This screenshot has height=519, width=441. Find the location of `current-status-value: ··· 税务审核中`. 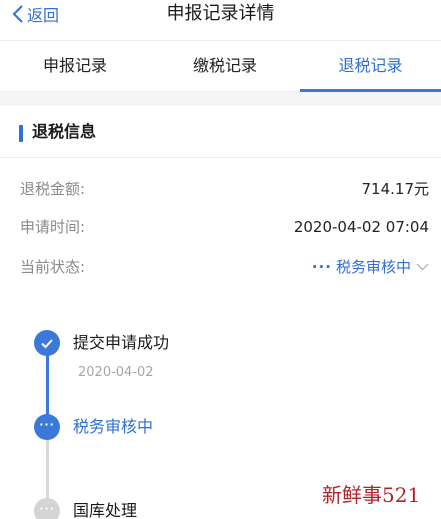

current-status-value: ··· 税务审核中 is located at coordinates (370, 267).